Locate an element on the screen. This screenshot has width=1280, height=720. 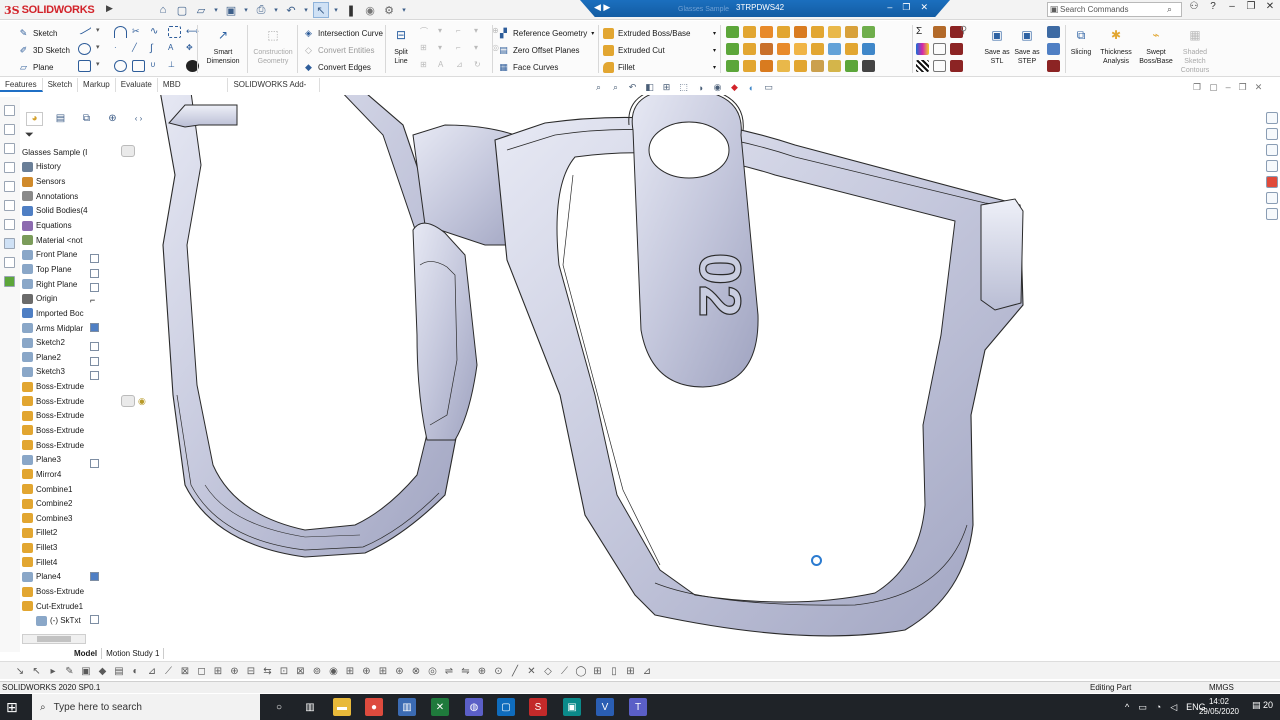
bottom-tool-icon: ⊿ is located at coordinates (647, 671).